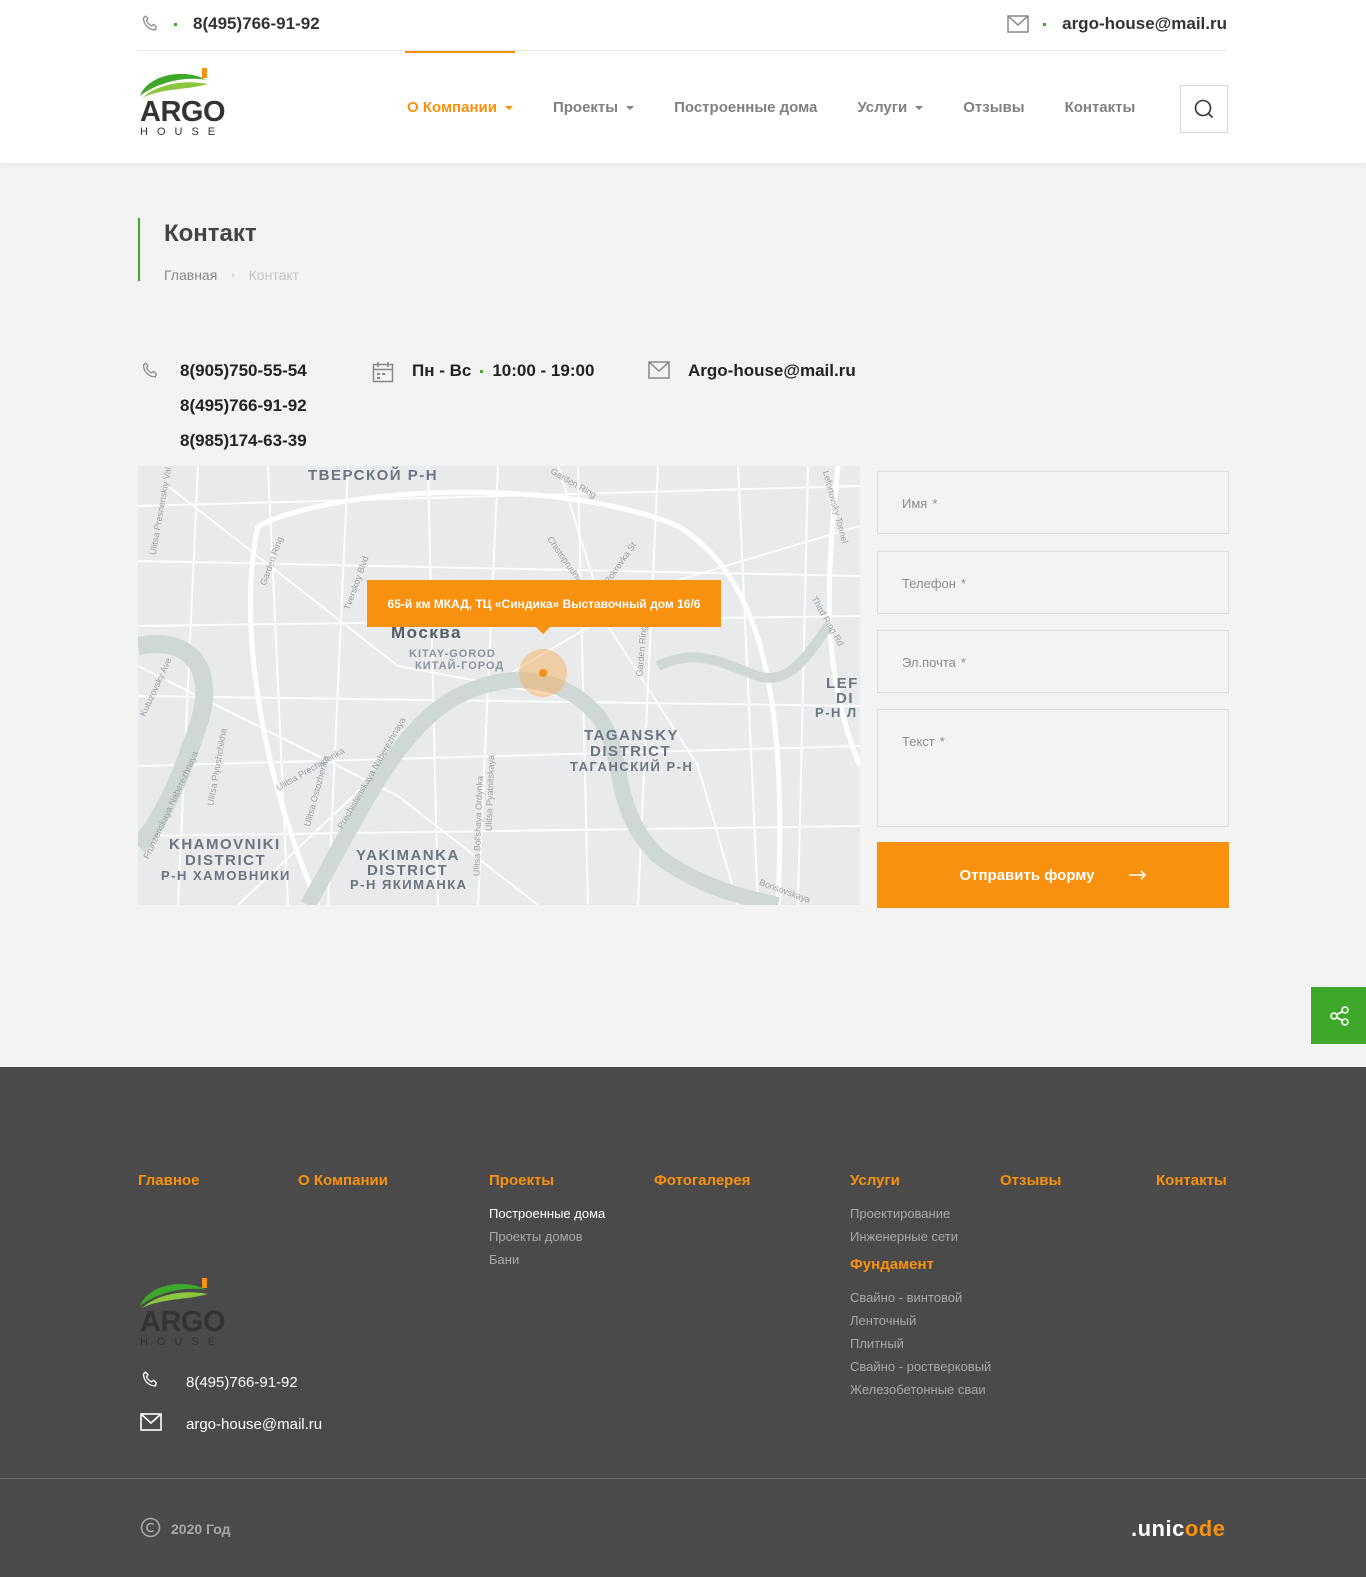  What do you see at coordinates (920, 1366) in the screenshot?
I see `footer-sublink: Свайно - ростверковый` at bounding box center [920, 1366].